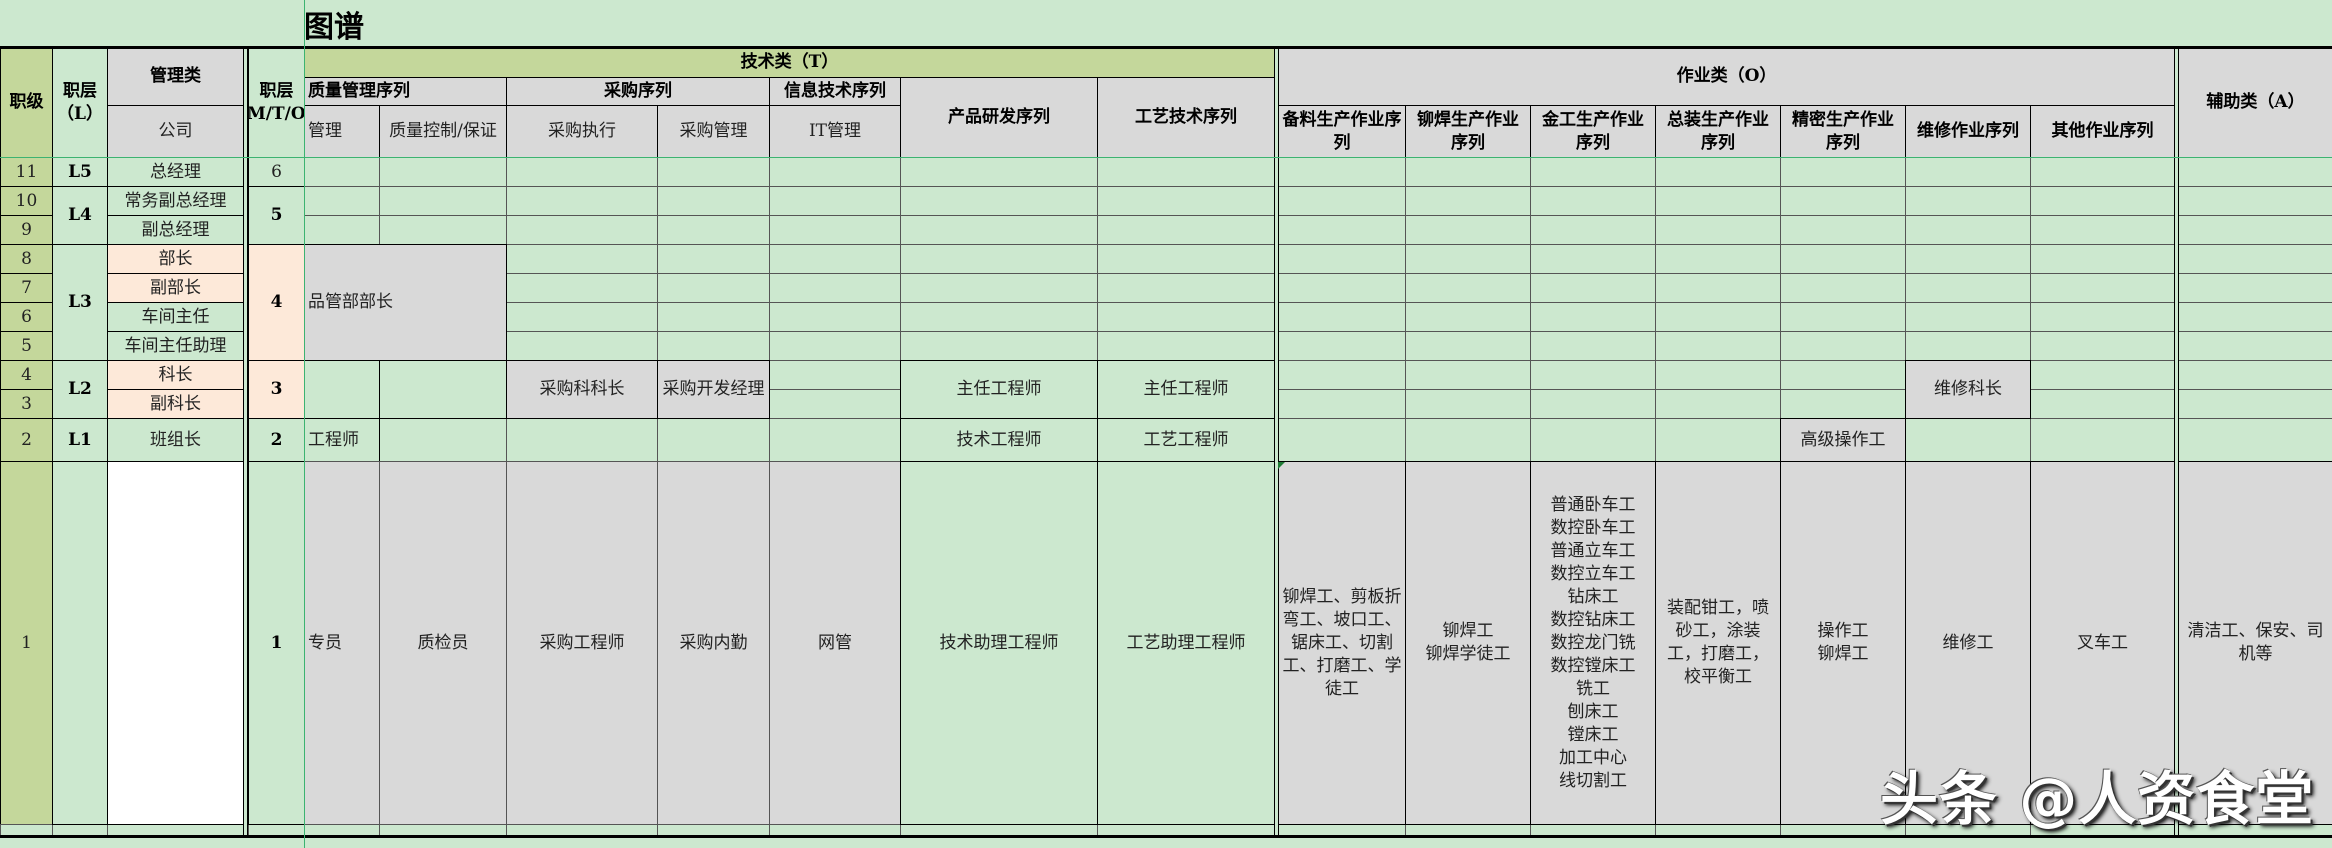 This screenshot has width=2332, height=848. What do you see at coordinates (175, 230) in the screenshot?
I see `management-title-cell: 副总经理` at bounding box center [175, 230].